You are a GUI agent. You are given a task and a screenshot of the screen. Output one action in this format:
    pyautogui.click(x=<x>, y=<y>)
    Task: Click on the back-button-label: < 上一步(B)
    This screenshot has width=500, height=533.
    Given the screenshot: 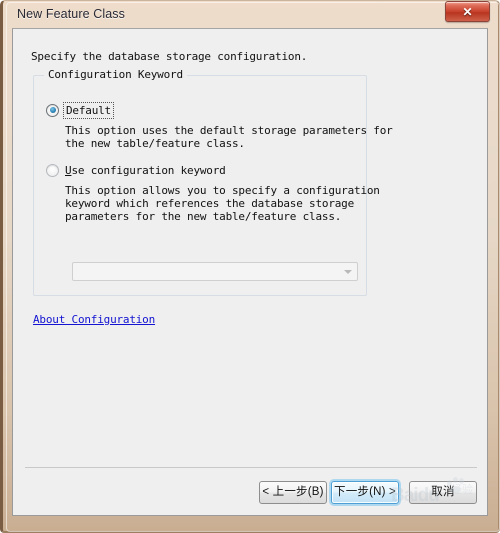 What is the action you would take?
    pyautogui.click(x=293, y=491)
    